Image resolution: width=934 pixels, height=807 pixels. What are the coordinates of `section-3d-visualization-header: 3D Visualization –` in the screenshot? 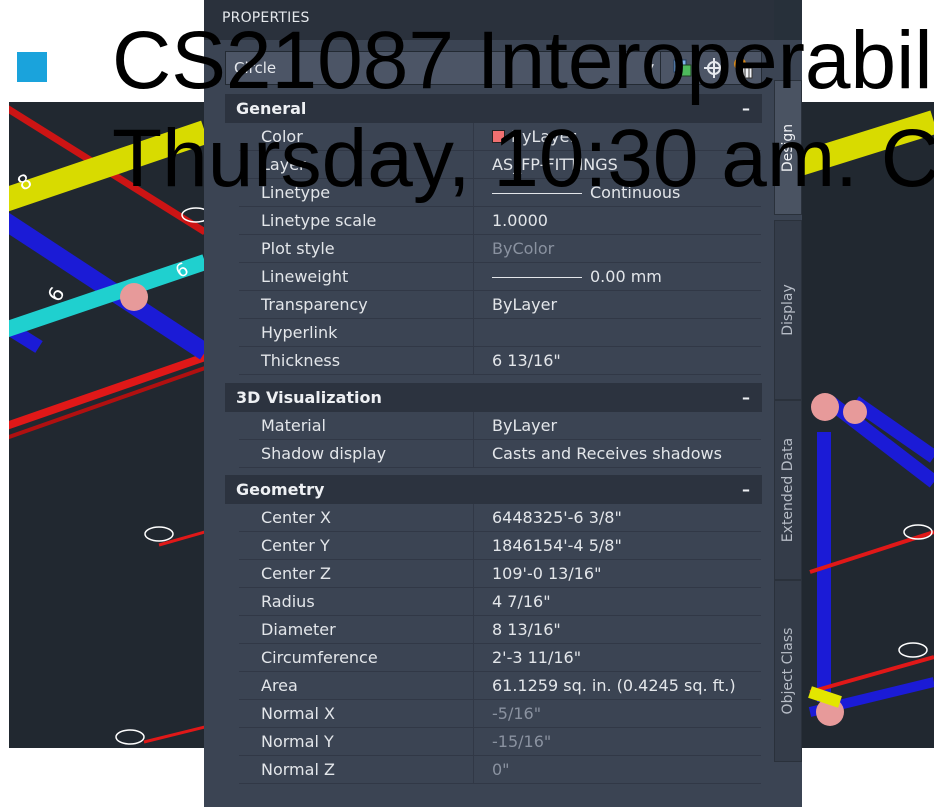 It's located at (493, 397).